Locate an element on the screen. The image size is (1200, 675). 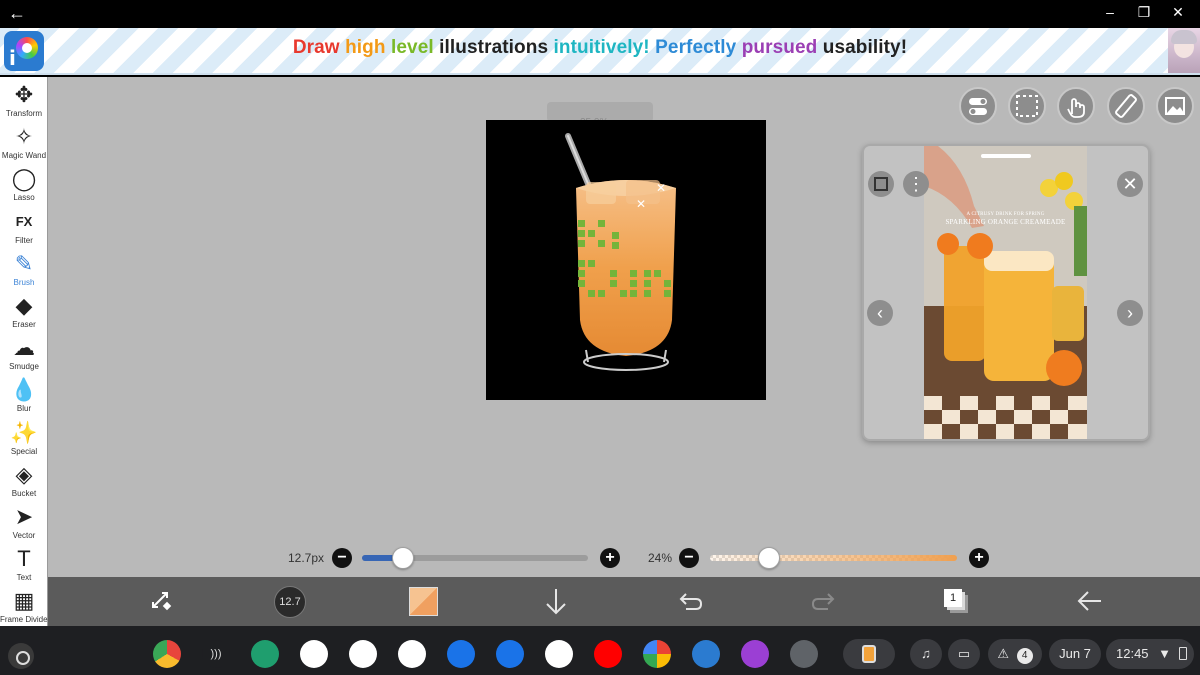
tool-magic-wand: ✧ Magic Wand is located at coordinates (24, 144).